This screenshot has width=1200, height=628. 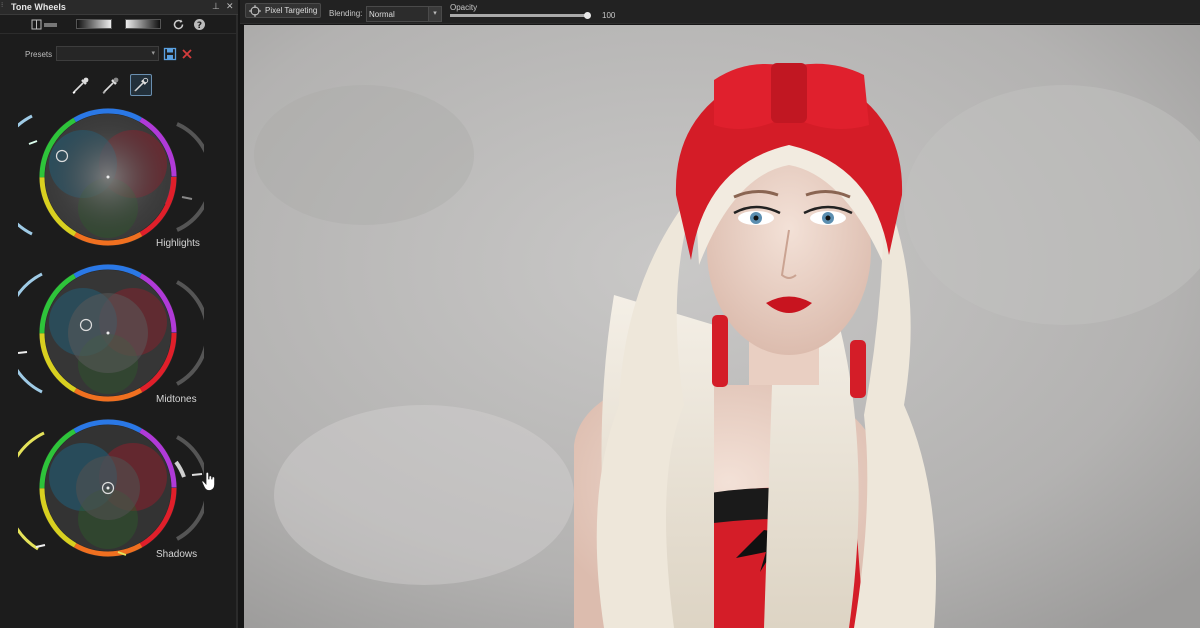 What do you see at coordinates (195, 177) in the screenshot?
I see `highlights-saturation-arc` at bounding box center [195, 177].